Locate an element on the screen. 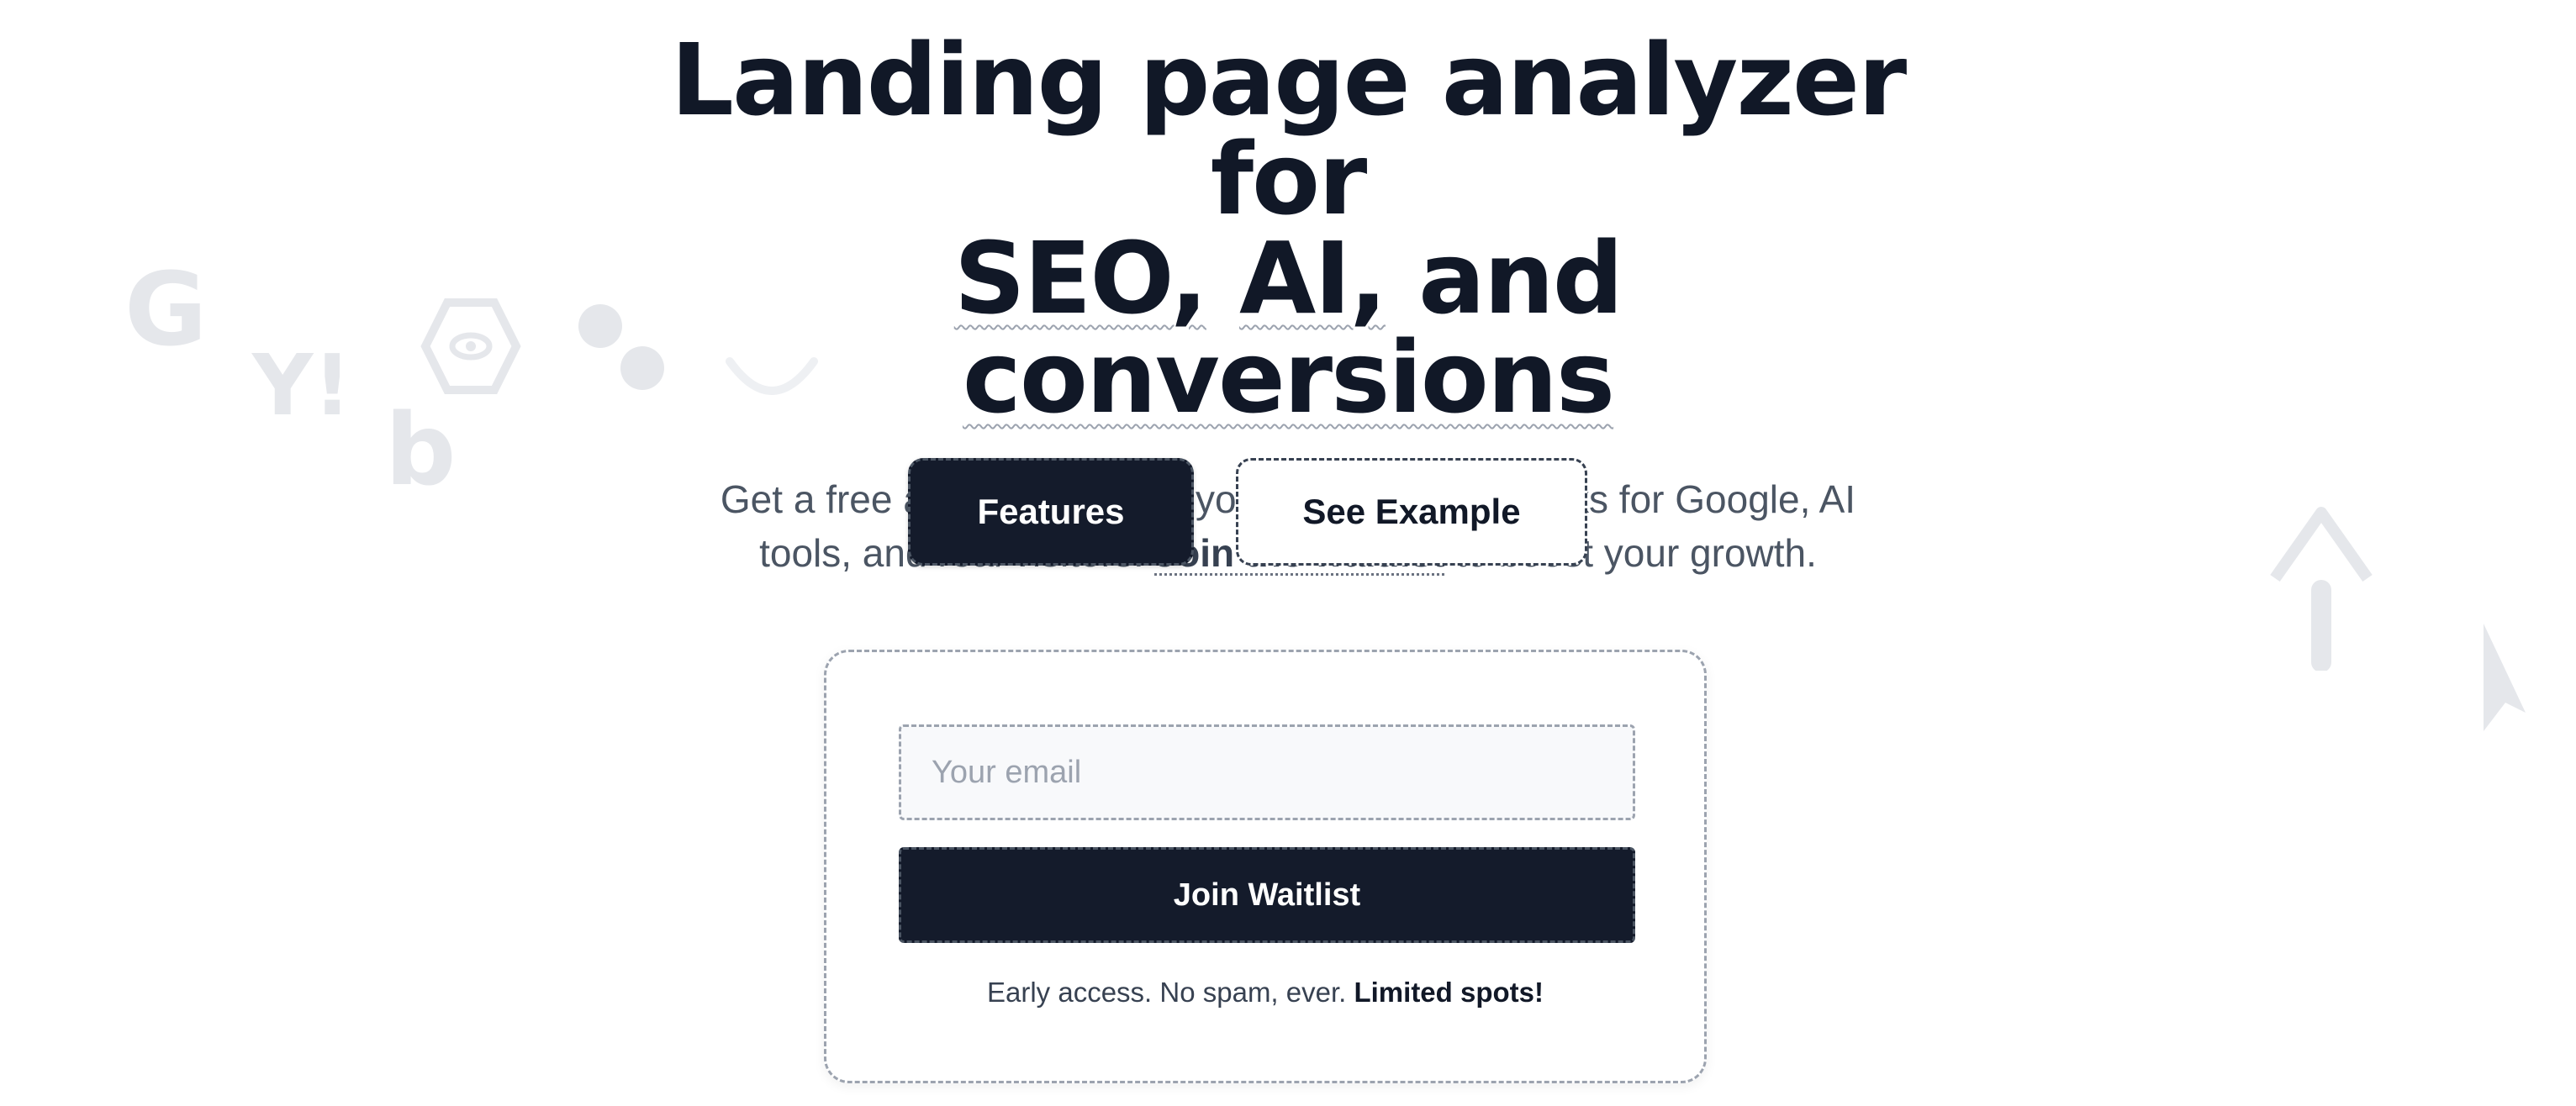 The image size is (2576, 1106). join-waitlist-button: Join Waitlist is located at coordinates (1267, 895).